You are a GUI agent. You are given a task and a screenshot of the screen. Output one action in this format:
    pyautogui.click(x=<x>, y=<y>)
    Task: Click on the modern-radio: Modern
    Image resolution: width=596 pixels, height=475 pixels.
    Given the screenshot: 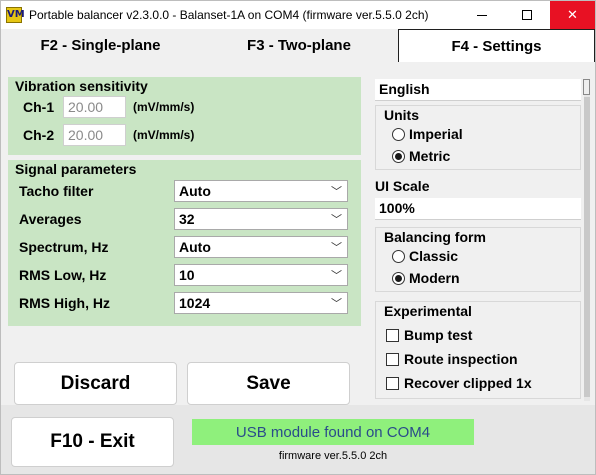 What is the action you would take?
    pyautogui.click(x=426, y=278)
    